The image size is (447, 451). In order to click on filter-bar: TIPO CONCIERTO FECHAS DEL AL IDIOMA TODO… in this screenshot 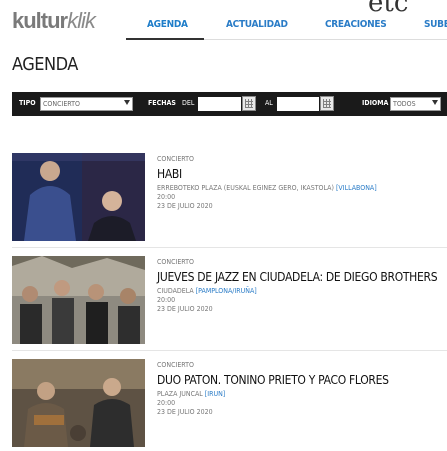, I will do `click(229, 104)`.